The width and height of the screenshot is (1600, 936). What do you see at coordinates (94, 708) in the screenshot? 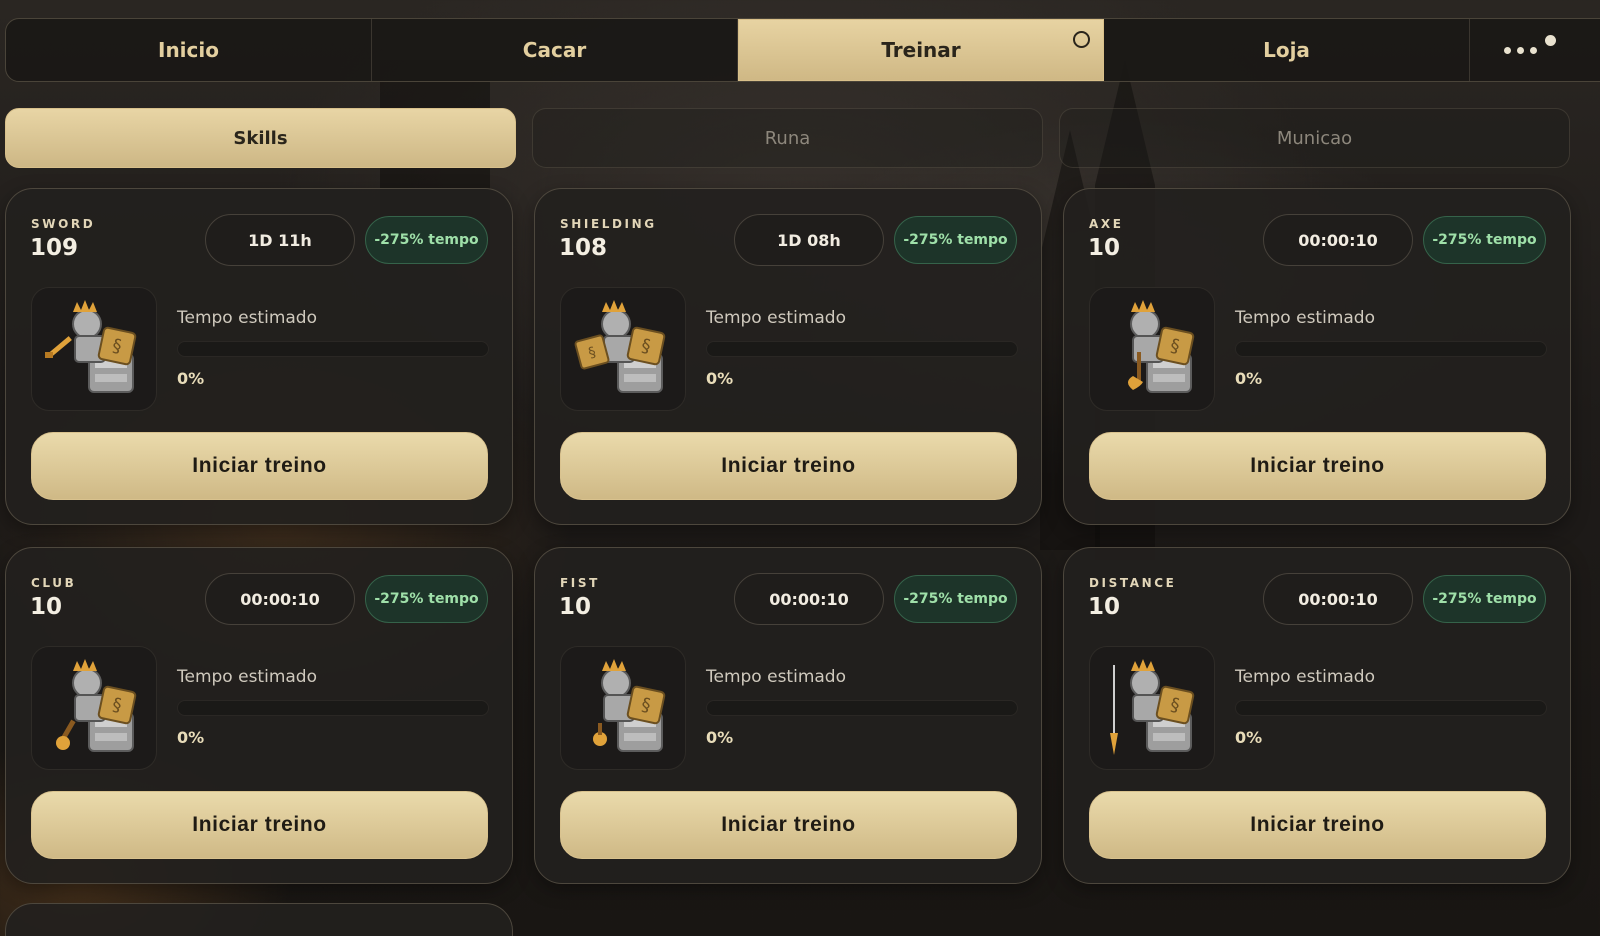
I see `club-trainer-icon: §` at bounding box center [94, 708].